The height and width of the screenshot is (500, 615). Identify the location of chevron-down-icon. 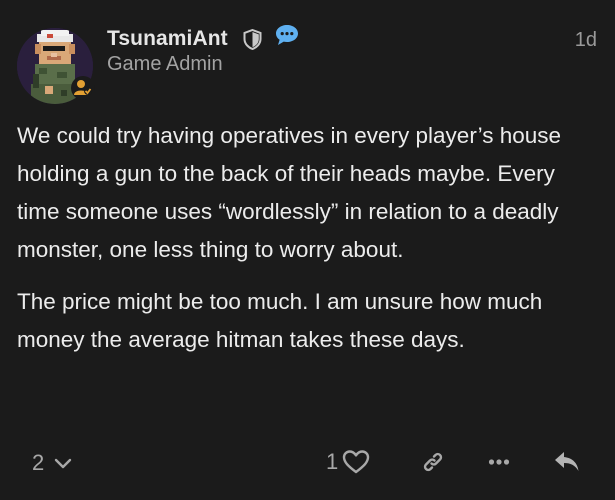
(63, 463).